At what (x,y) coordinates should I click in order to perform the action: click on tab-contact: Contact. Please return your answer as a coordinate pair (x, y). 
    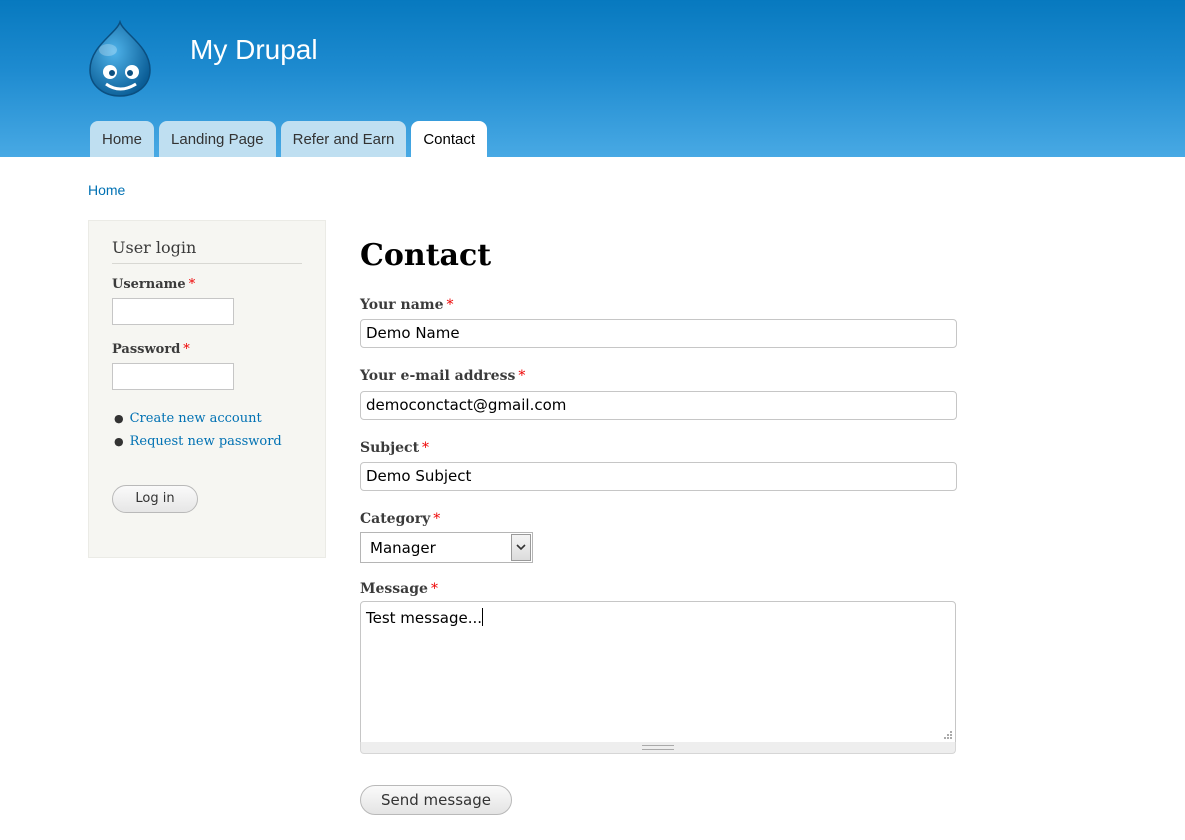
    Looking at the image, I should click on (449, 139).